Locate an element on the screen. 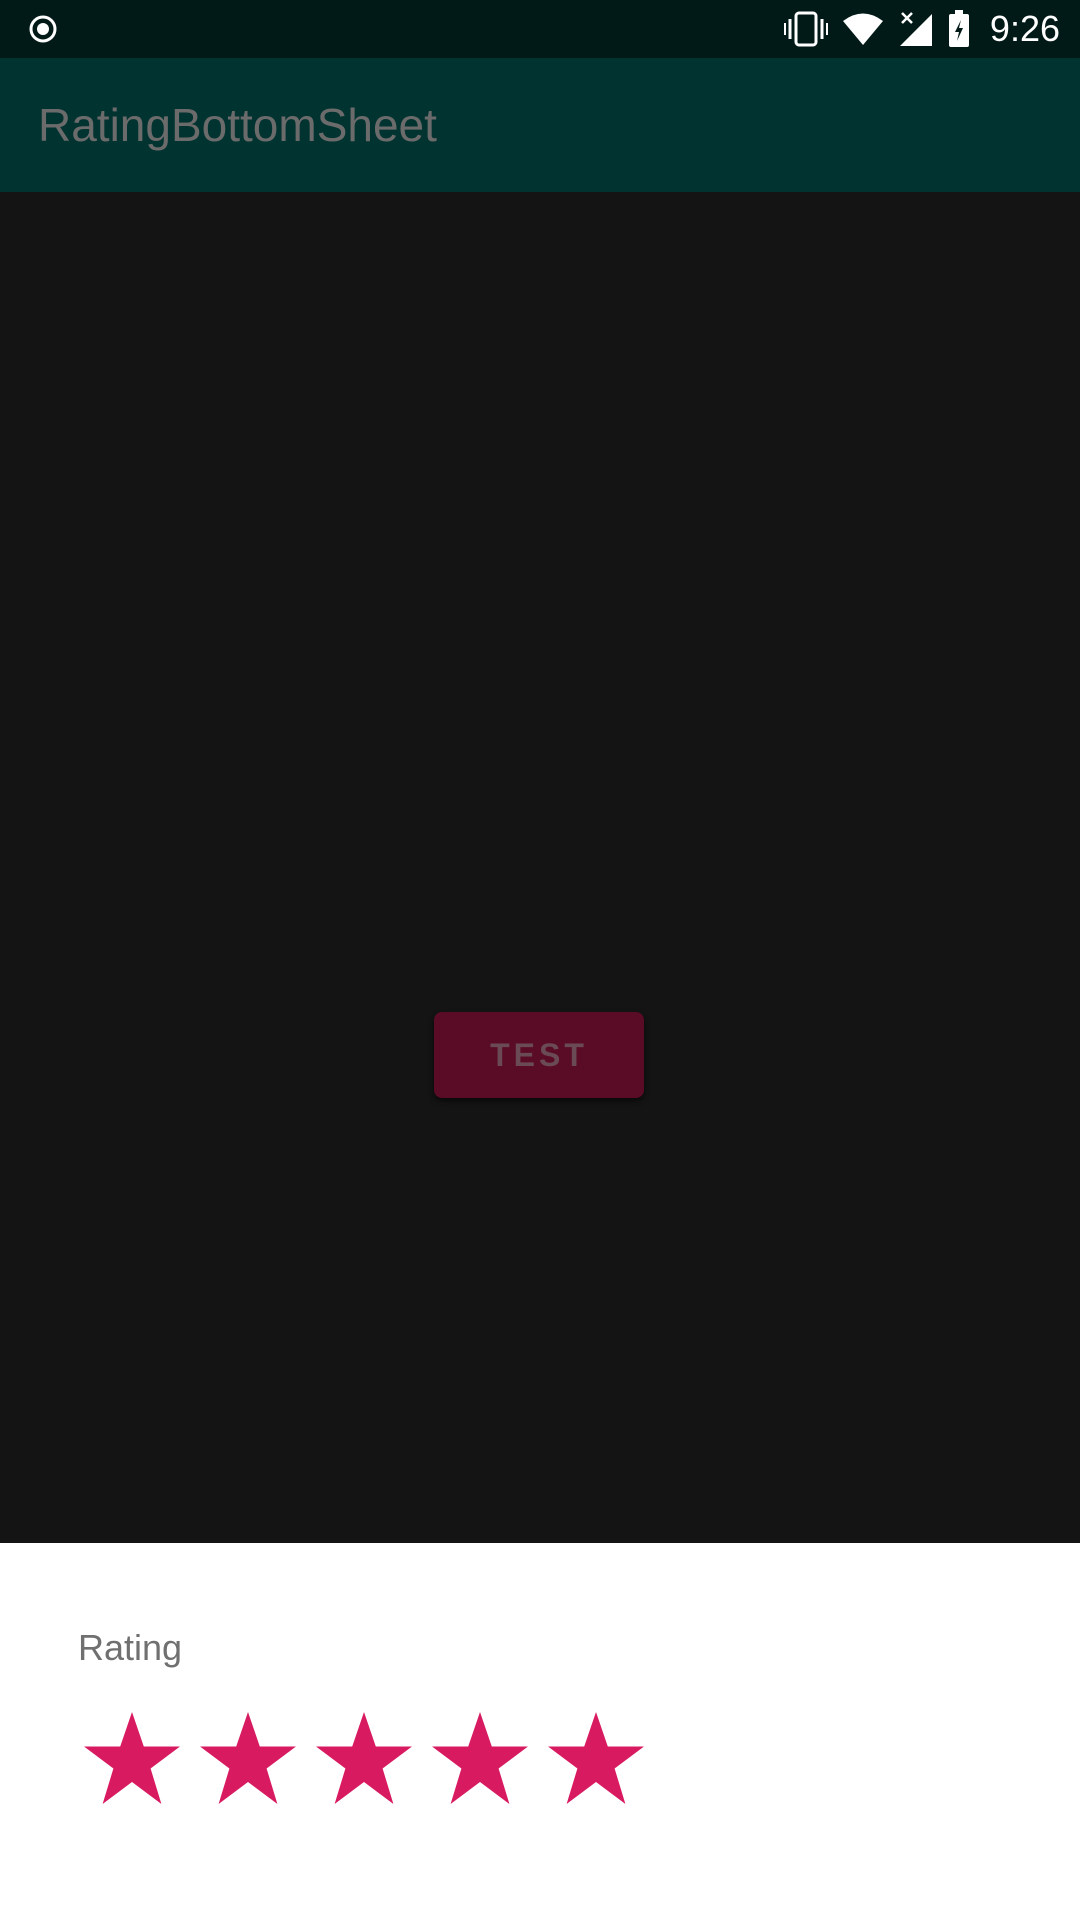  status-bar: 9:26 is located at coordinates (540, 29).